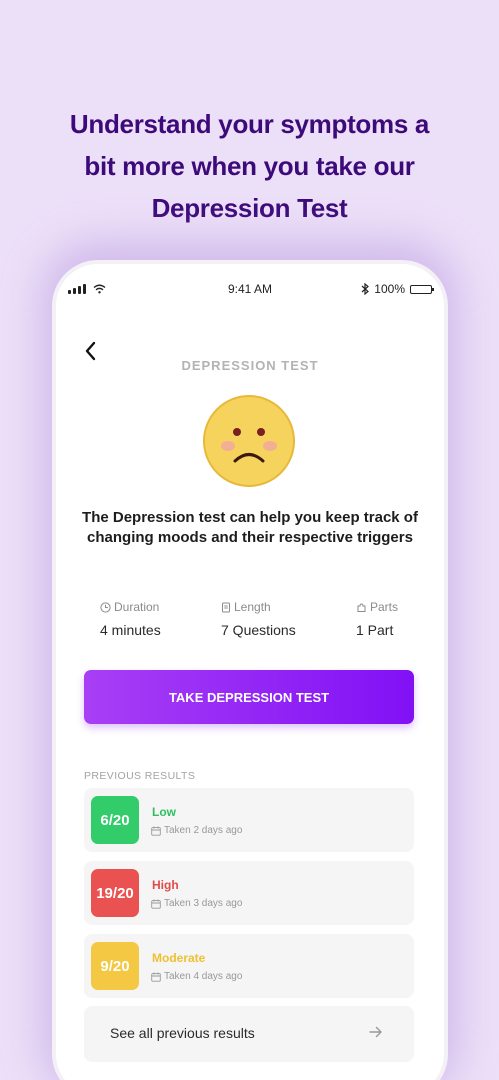 Image resolution: width=499 pixels, height=1080 pixels. I want to click on stat-duration: Duration 4 minutes, so click(130, 619).